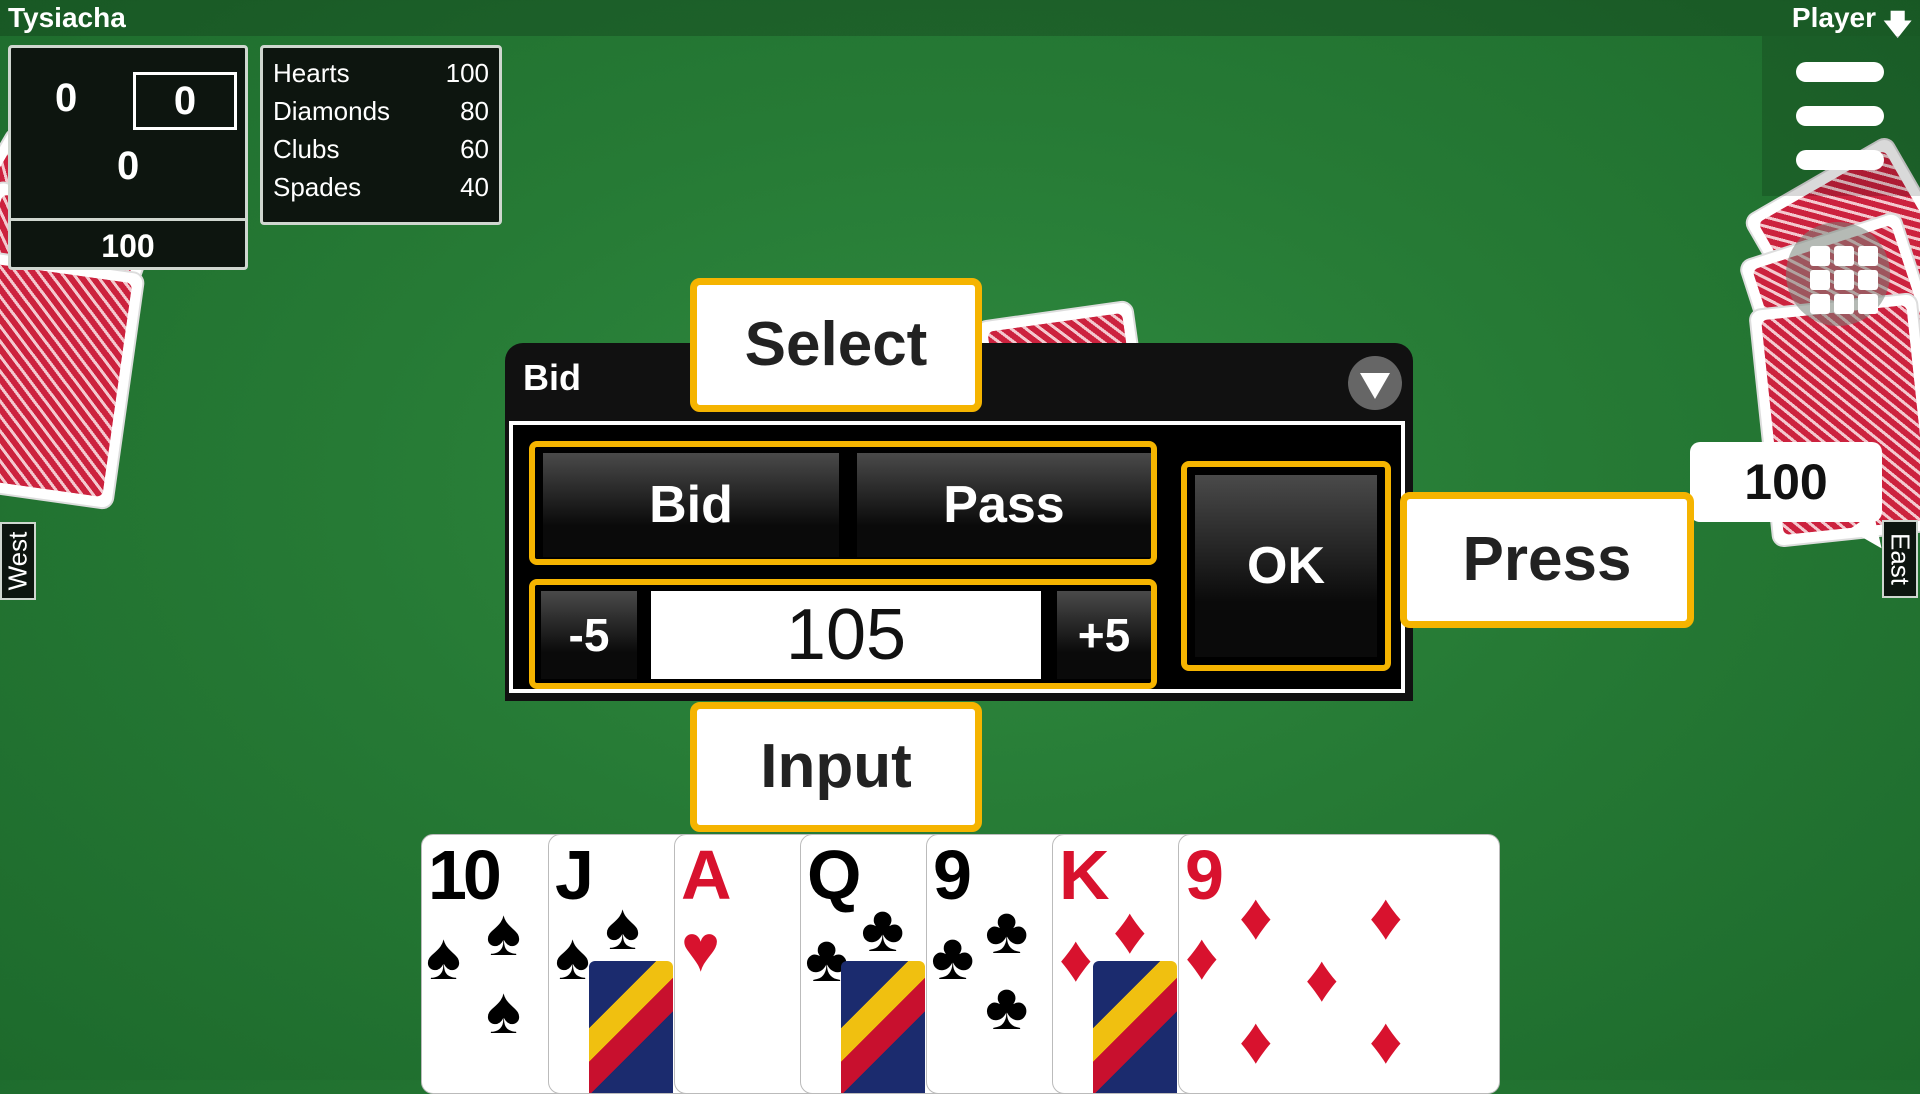 This screenshot has width=1920, height=1094. Describe the element at coordinates (1104, 635) in the screenshot. I see `increase-bid-button: +5` at that location.